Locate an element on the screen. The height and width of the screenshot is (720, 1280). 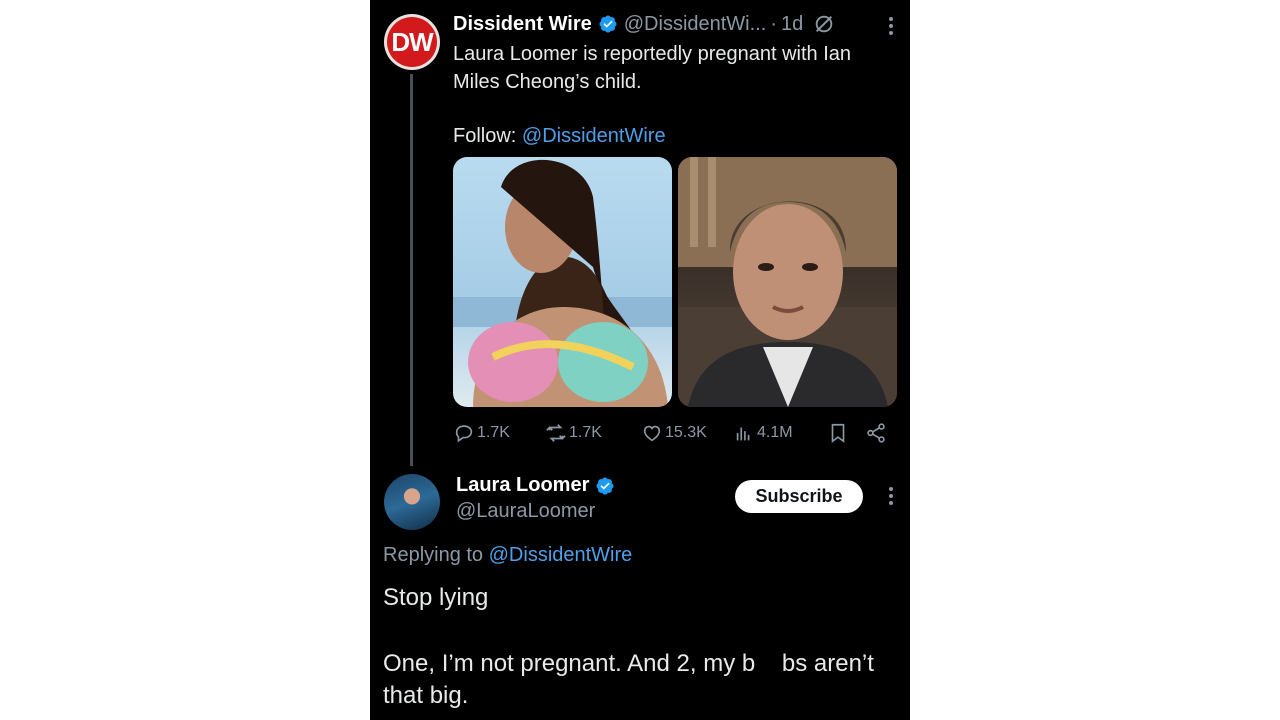
tweet-follow-line: Follow: @DissidentWire is located at coordinates (559, 136).